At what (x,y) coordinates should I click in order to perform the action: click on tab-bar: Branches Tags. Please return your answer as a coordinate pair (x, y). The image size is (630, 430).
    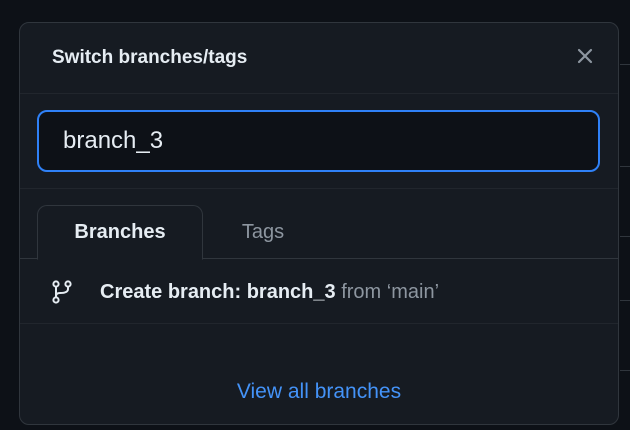
    Looking at the image, I should click on (319, 232).